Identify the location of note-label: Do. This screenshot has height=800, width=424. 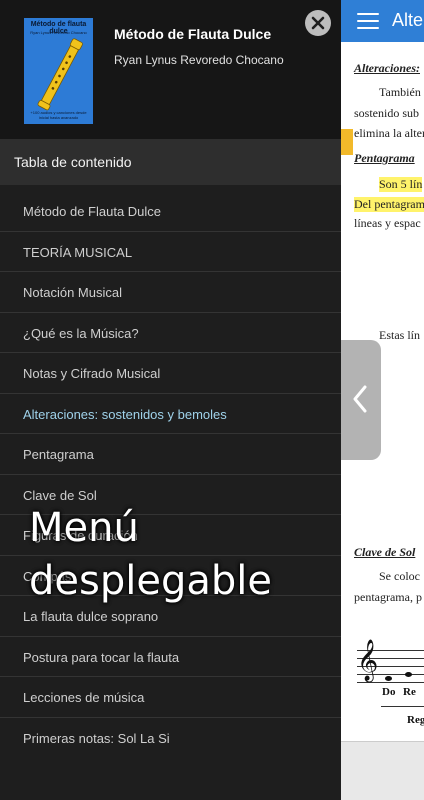
(389, 692).